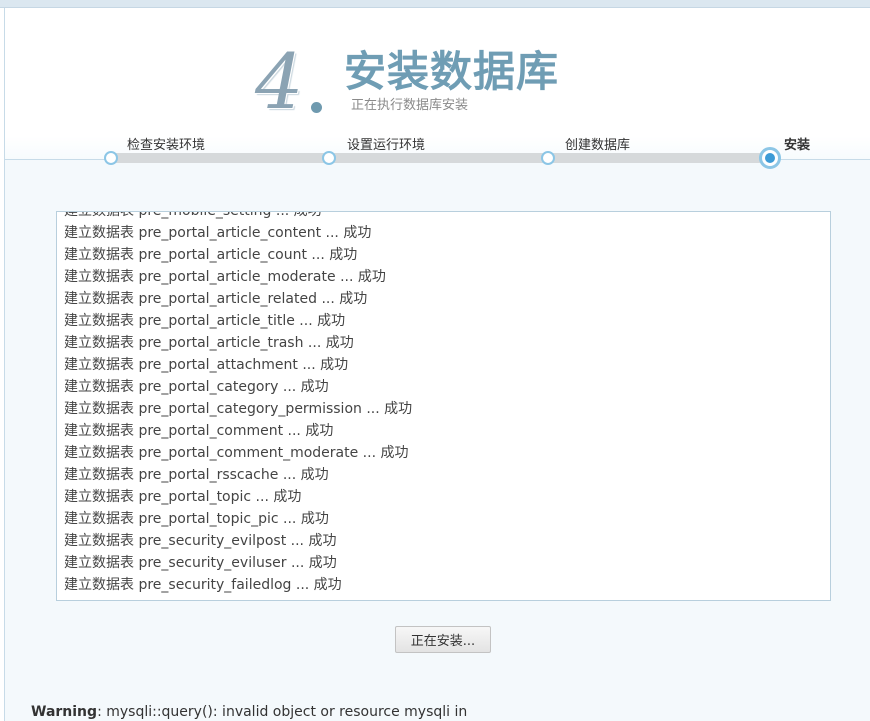 The image size is (870, 721). What do you see at coordinates (199, 431) in the screenshot?
I see `log-line: 建立数据表 pre_portal_comment ... 成功` at bounding box center [199, 431].